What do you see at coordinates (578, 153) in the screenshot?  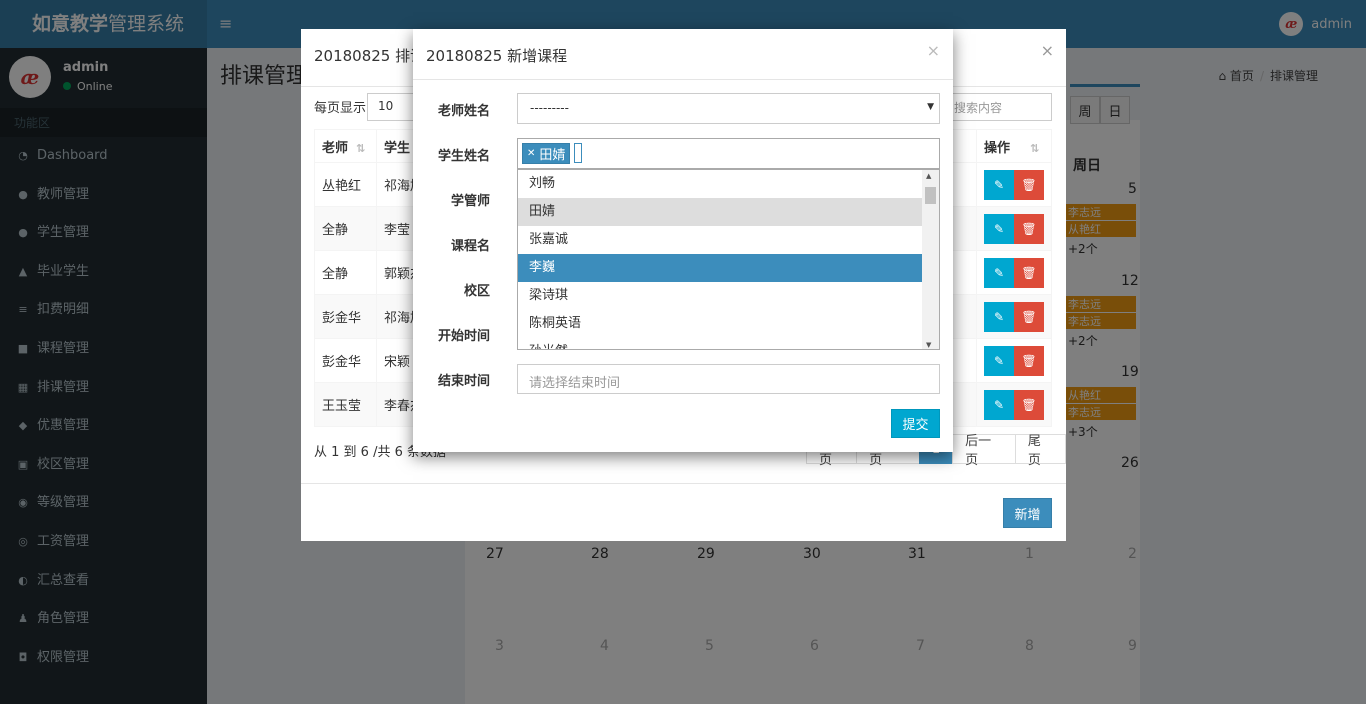 I see `student-search-input` at bounding box center [578, 153].